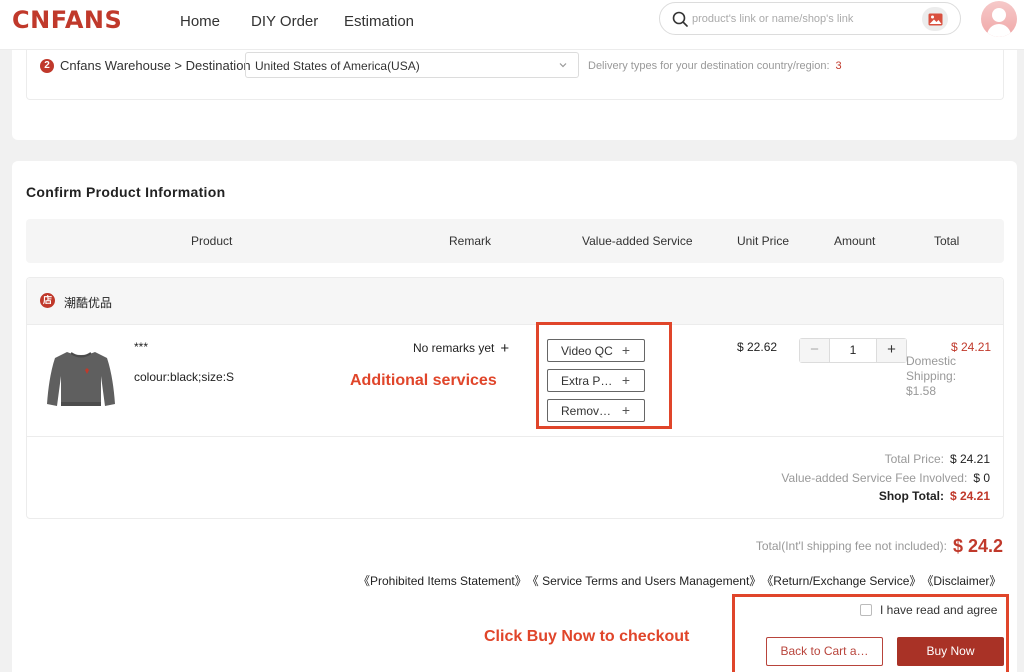 The width and height of the screenshot is (1024, 672). I want to click on product-spec: colour:black;size:S, so click(184, 377).